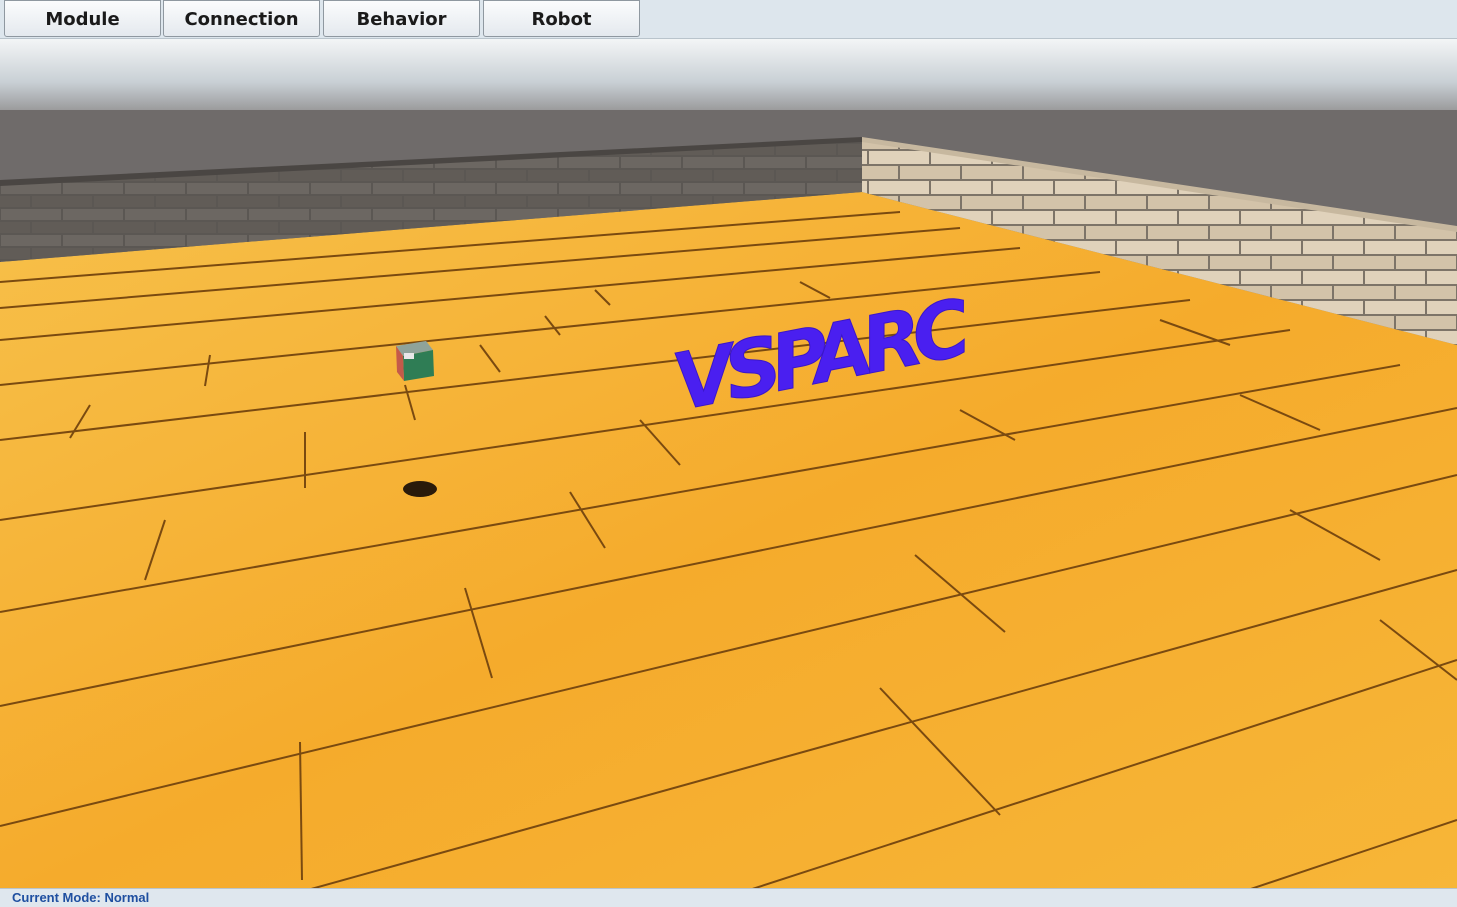 The width and height of the screenshot is (1457, 907). Describe the element at coordinates (420, 489) in the screenshot. I see `robot-shadow` at that location.